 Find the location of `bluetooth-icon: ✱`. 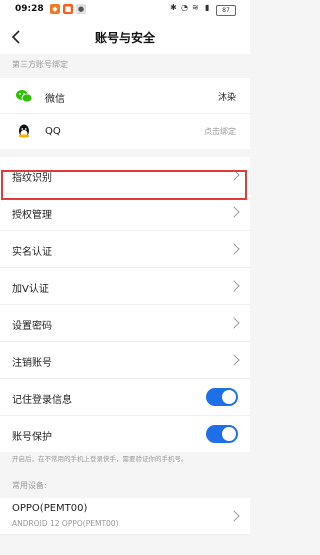

bluetooth-icon: ✱ is located at coordinates (173, 7).